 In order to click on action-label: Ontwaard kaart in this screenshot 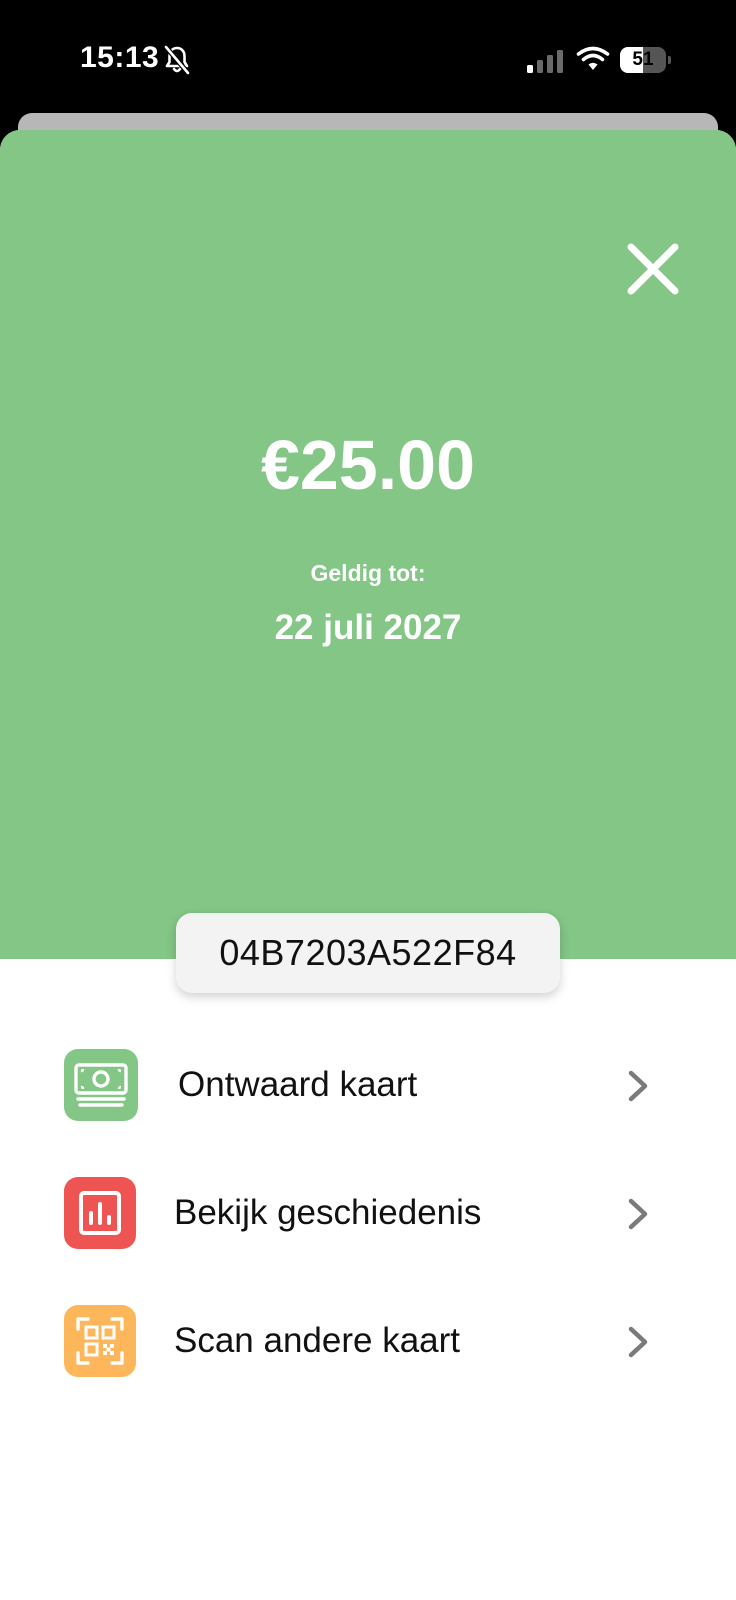, I will do `click(298, 1084)`.